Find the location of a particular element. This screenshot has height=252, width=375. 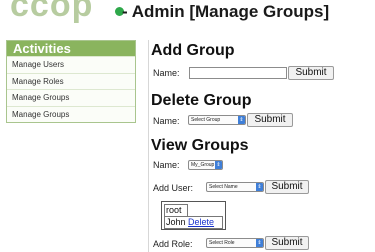

add-role-select-value: Select Role is located at coordinates (222, 243).